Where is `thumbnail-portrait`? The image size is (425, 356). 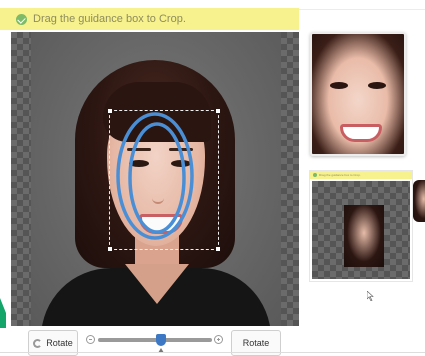
thumbnail-portrait is located at coordinates (364, 236).